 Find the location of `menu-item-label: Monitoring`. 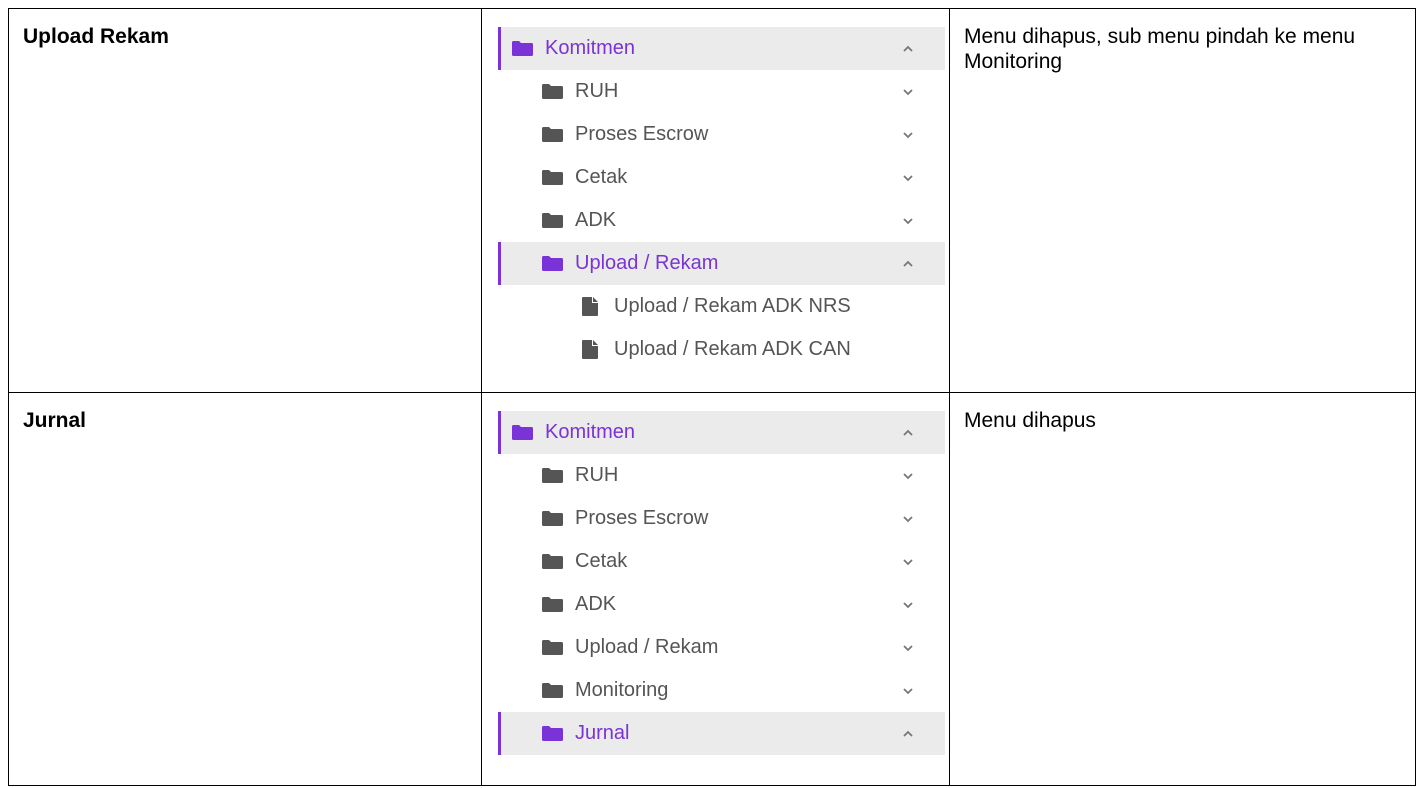

menu-item-label: Monitoring is located at coordinates (622, 690).